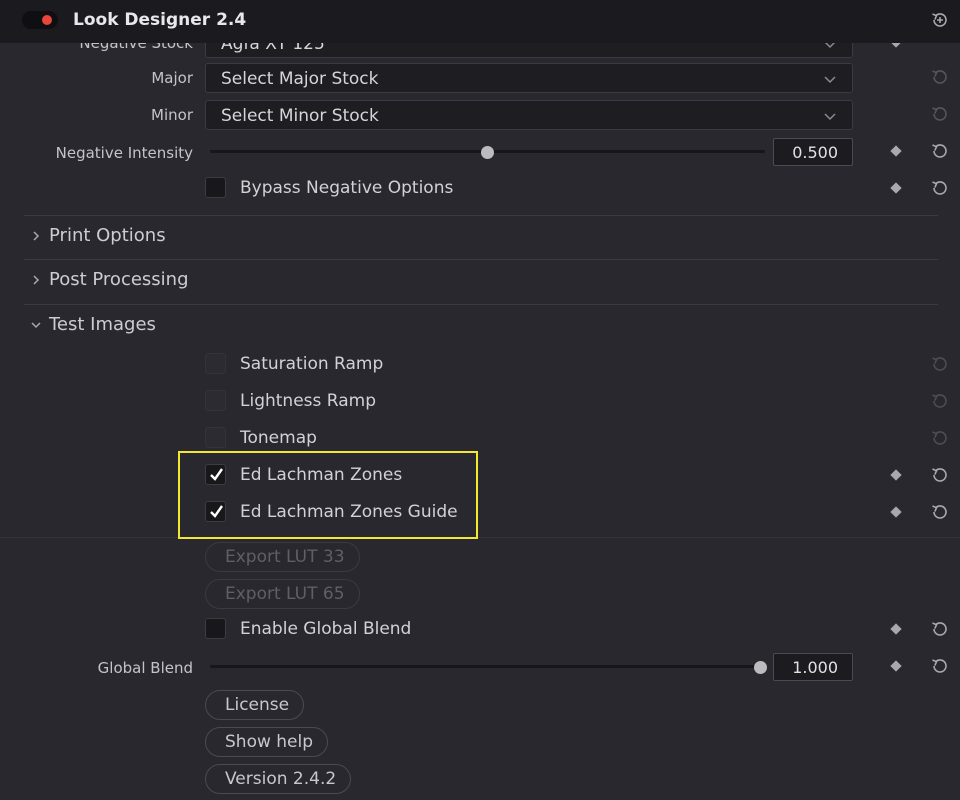  Describe the element at coordinates (347, 188) in the screenshot. I see `bypass-negative-label: Bypass Negative Options` at that location.